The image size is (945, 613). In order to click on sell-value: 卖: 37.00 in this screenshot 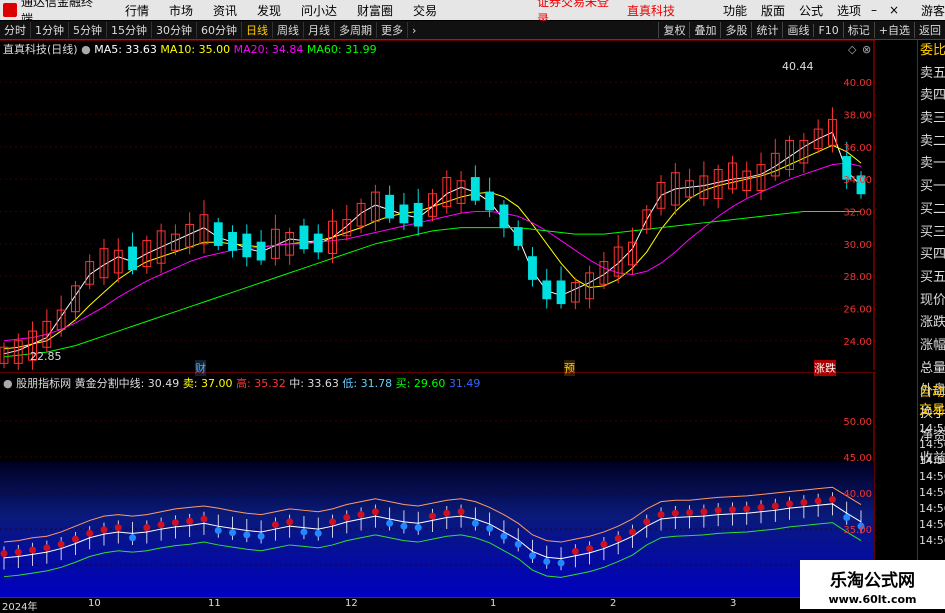, I will do `click(207, 383)`.